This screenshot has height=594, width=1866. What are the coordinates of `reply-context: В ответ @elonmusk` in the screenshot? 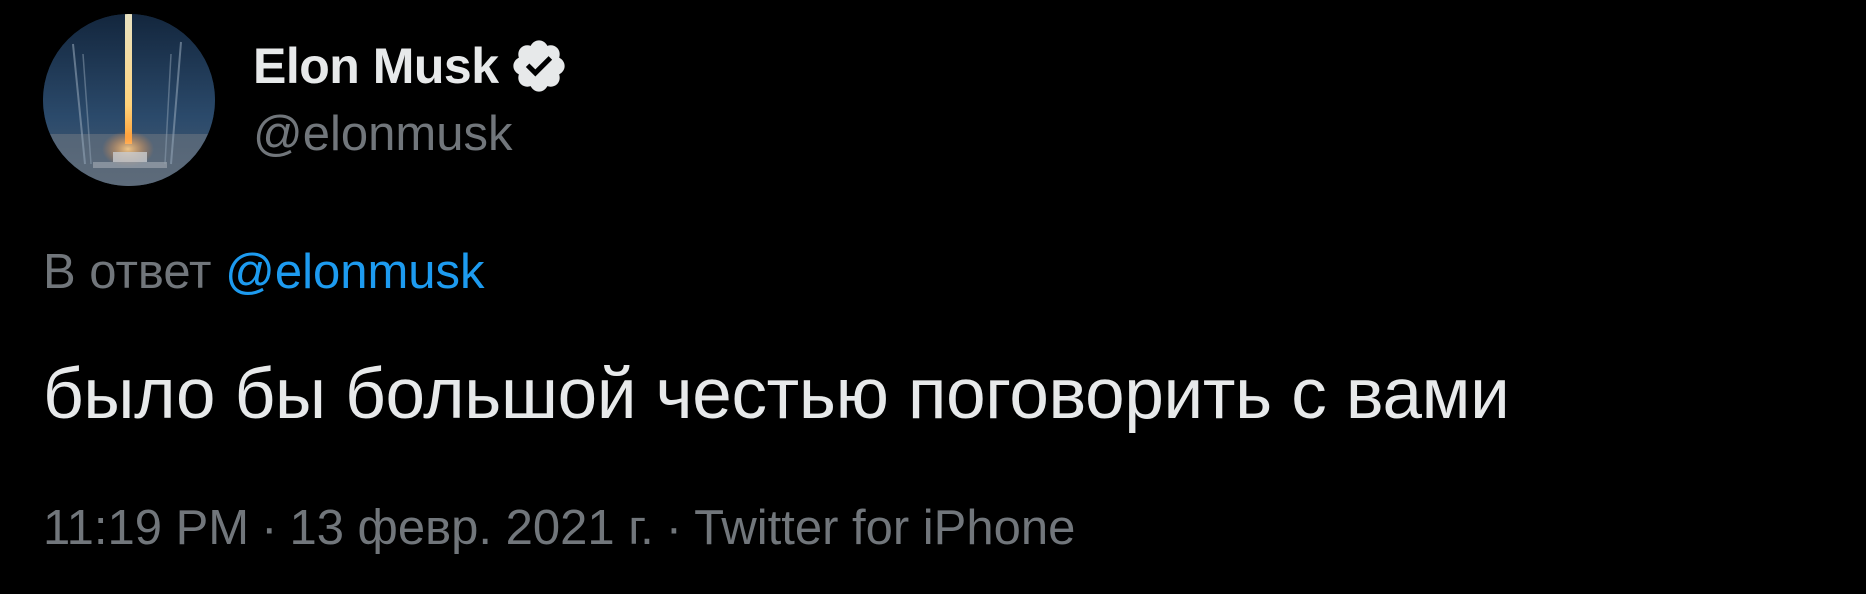 It's located at (264, 272).